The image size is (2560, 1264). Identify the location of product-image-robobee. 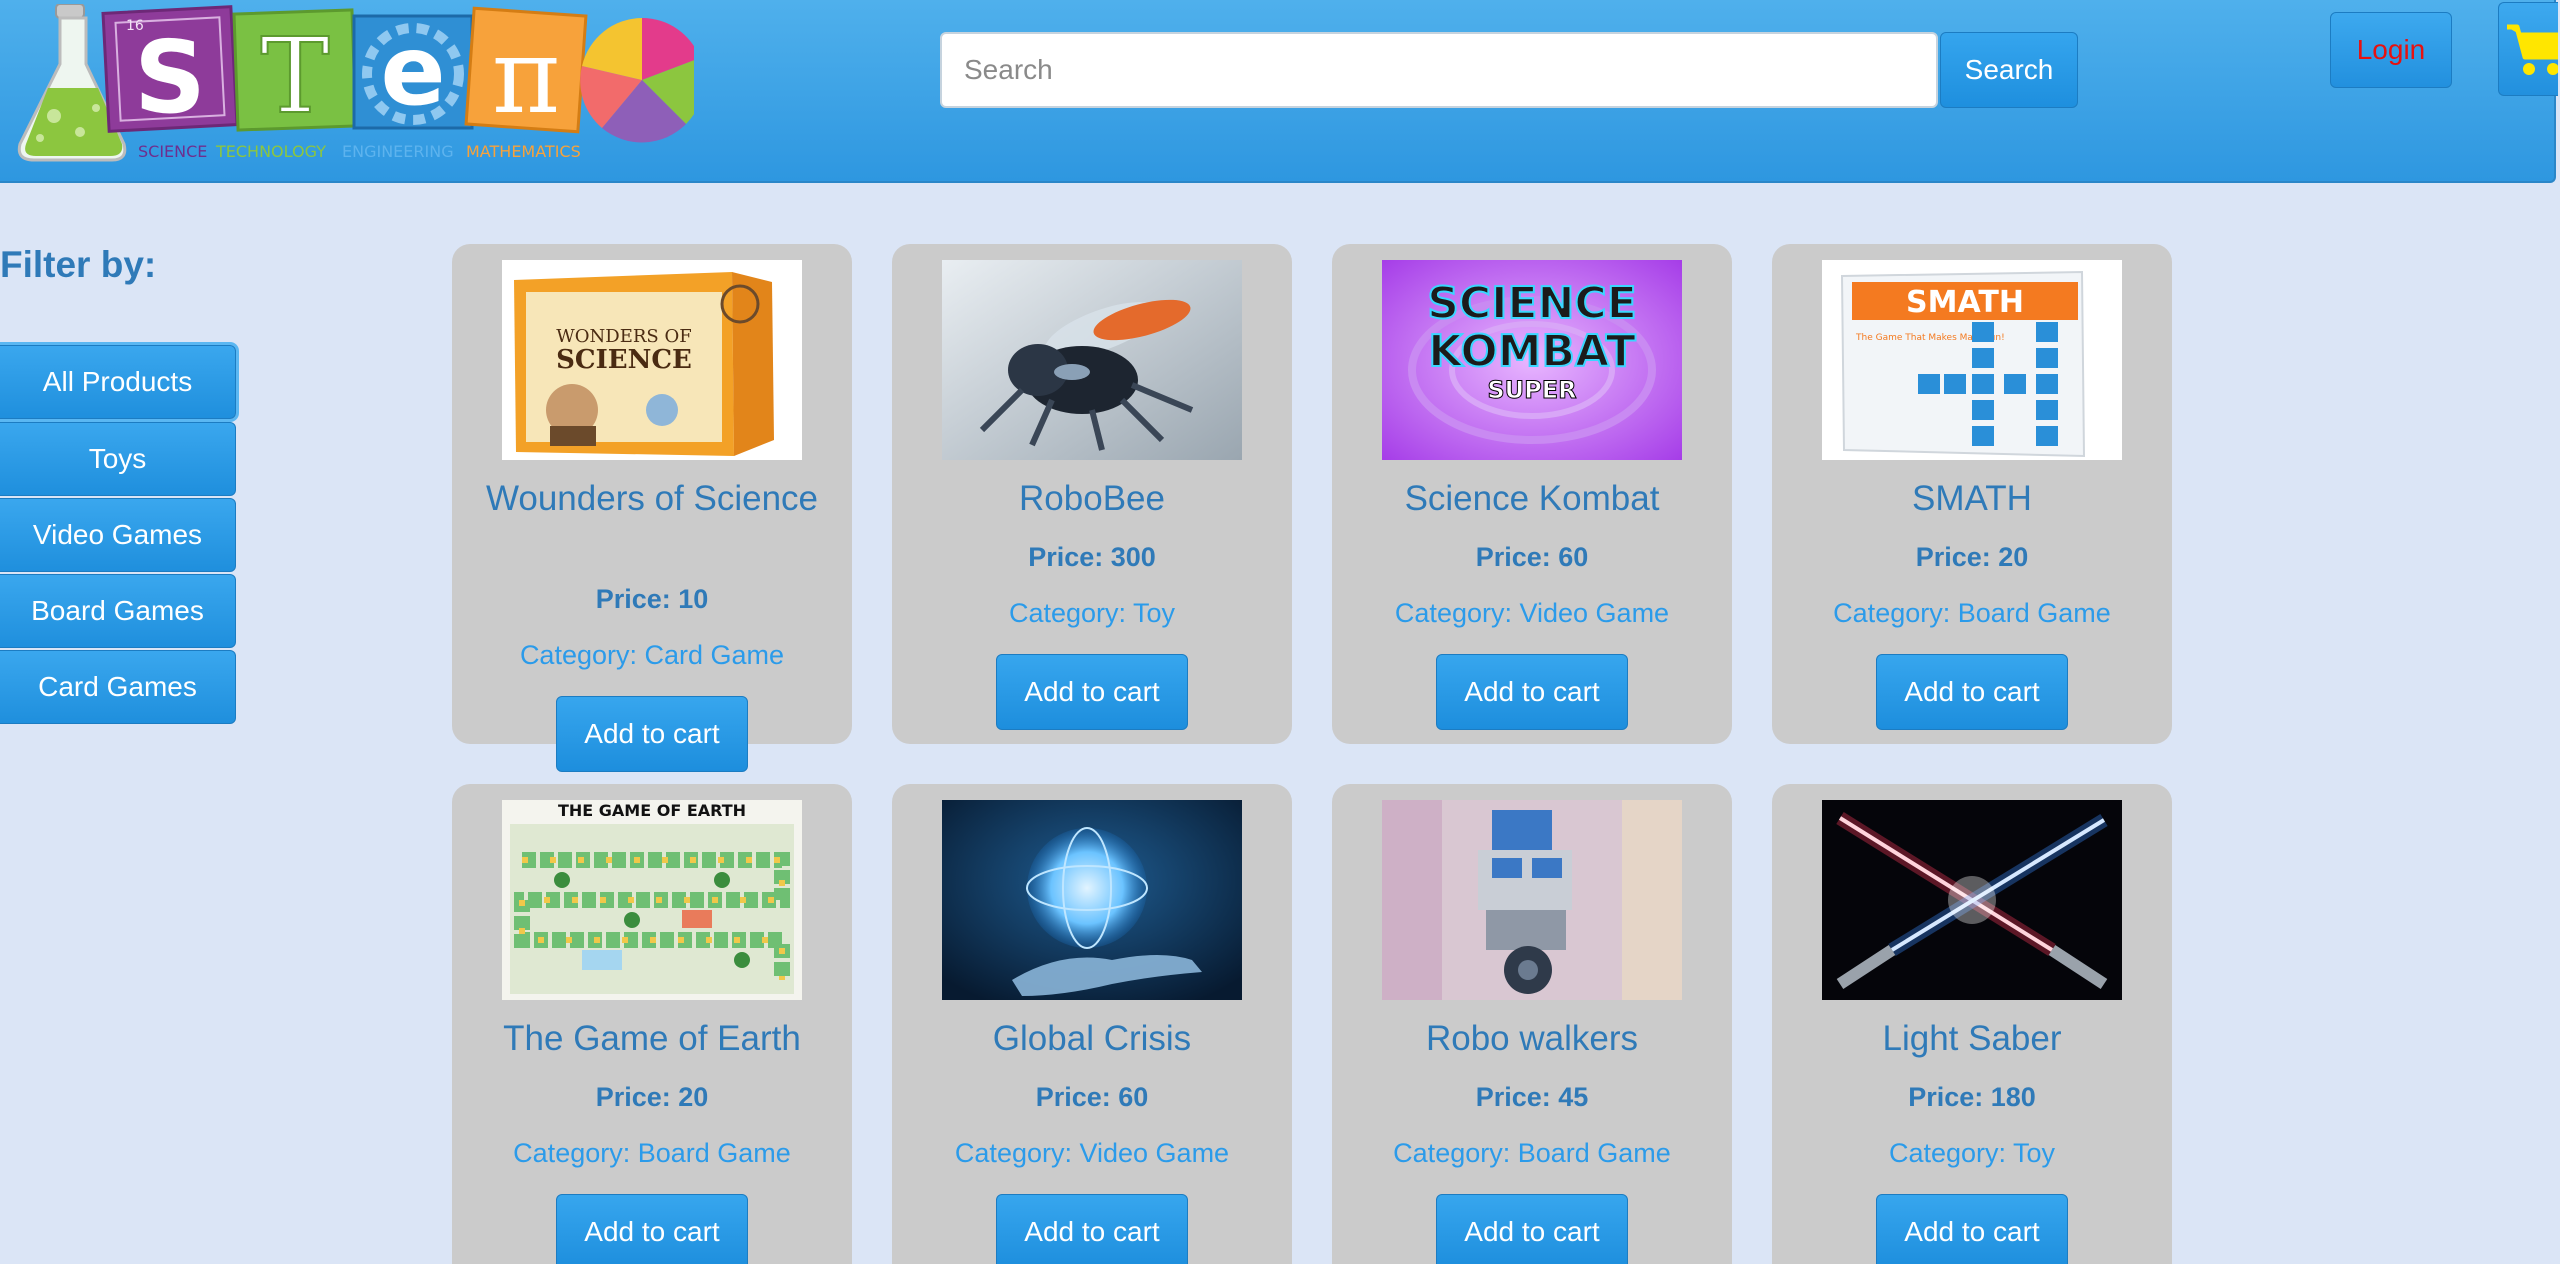
(1092, 360).